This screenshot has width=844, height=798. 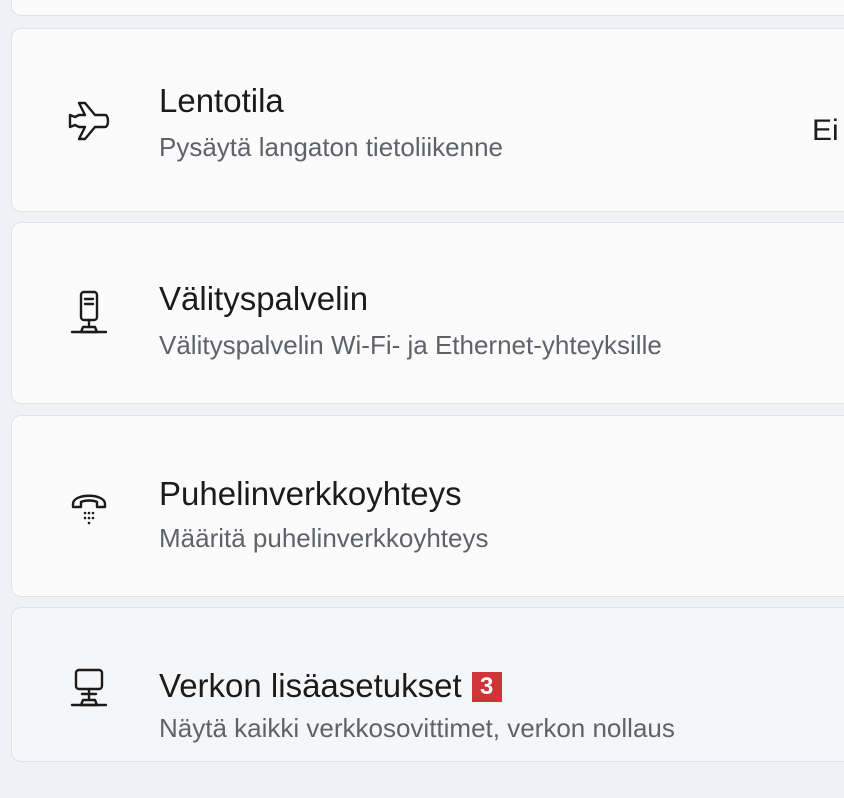 What do you see at coordinates (221, 100) in the screenshot?
I see `airplane-mode-title: Lentotila` at bounding box center [221, 100].